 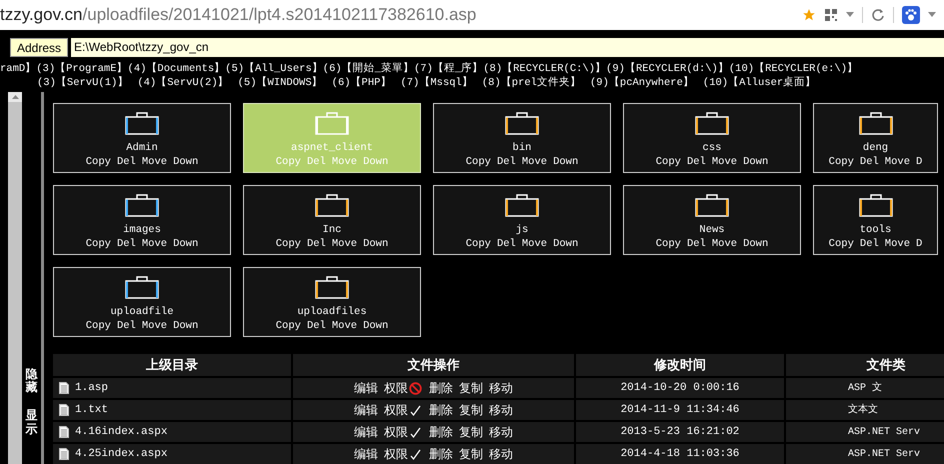 What do you see at coordinates (332, 302) in the screenshot?
I see `folder-card: uploadfiles Copy Del Move Down` at bounding box center [332, 302].